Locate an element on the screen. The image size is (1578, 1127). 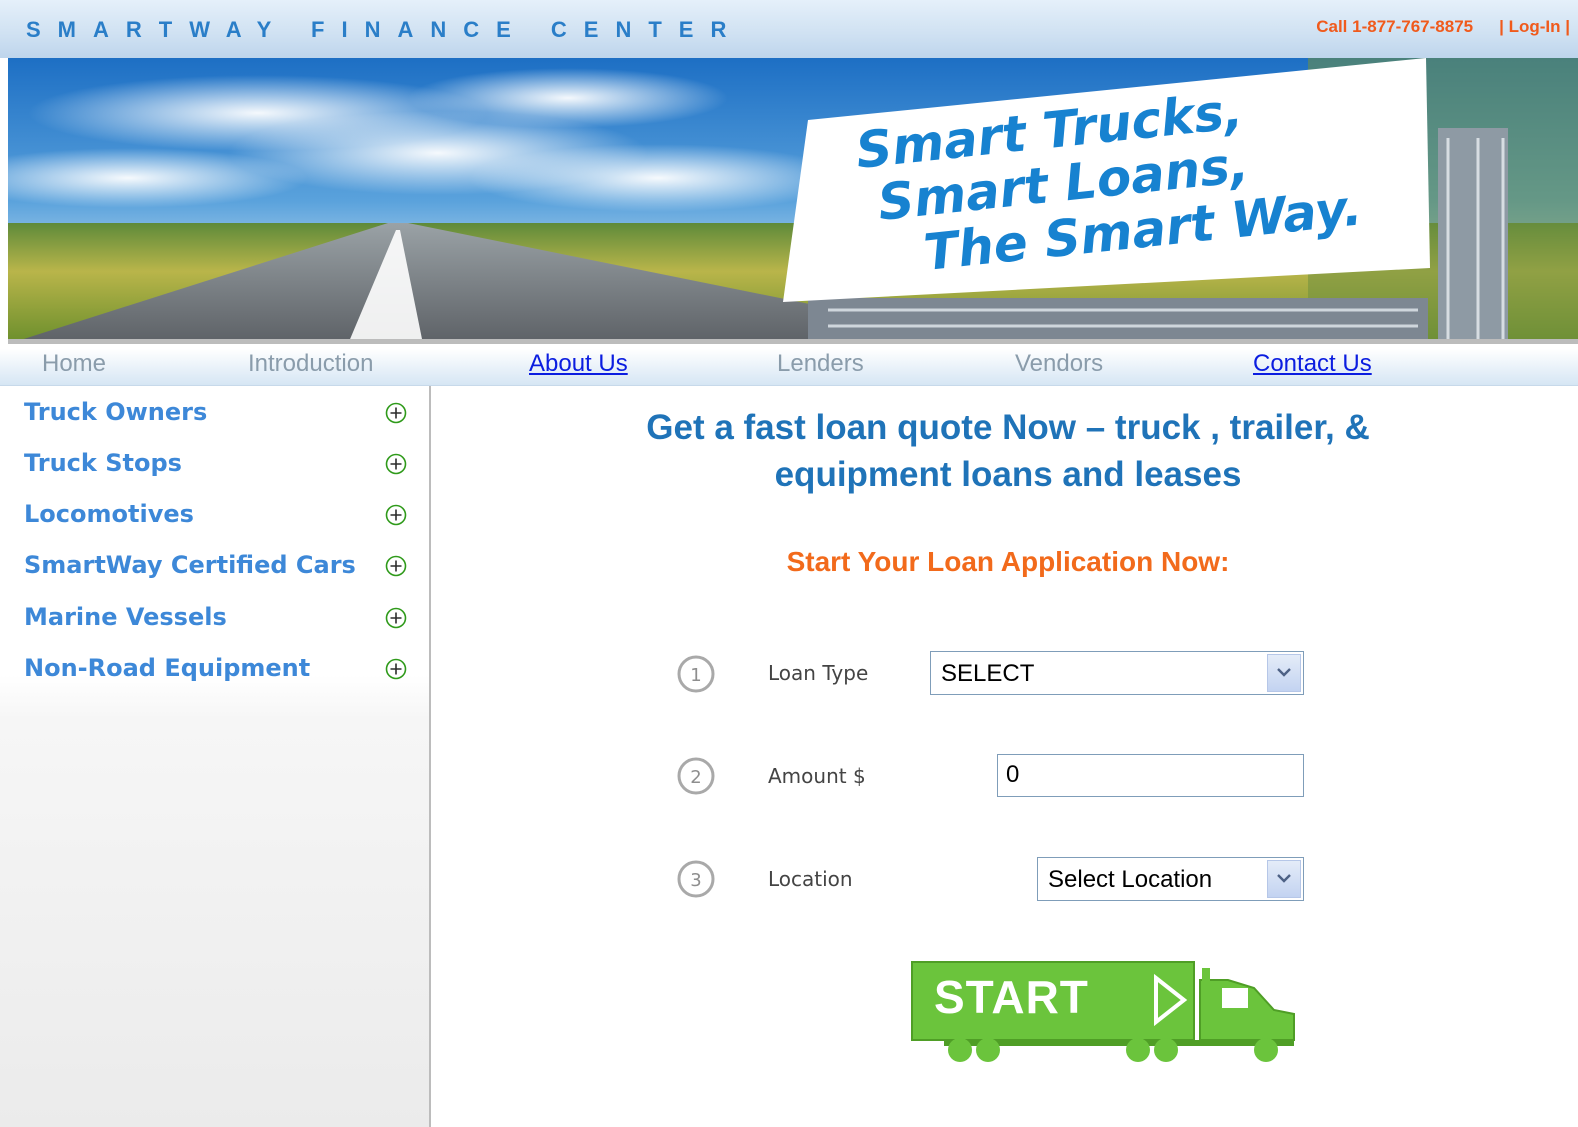
sidebar-item-non-road-equipment: Non-Road Equipment is located at coordinates (220, 668).